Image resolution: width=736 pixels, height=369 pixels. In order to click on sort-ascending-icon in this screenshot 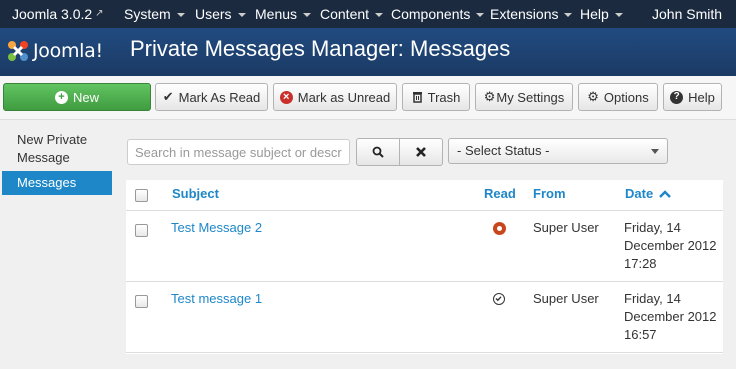, I will do `click(664, 194)`.